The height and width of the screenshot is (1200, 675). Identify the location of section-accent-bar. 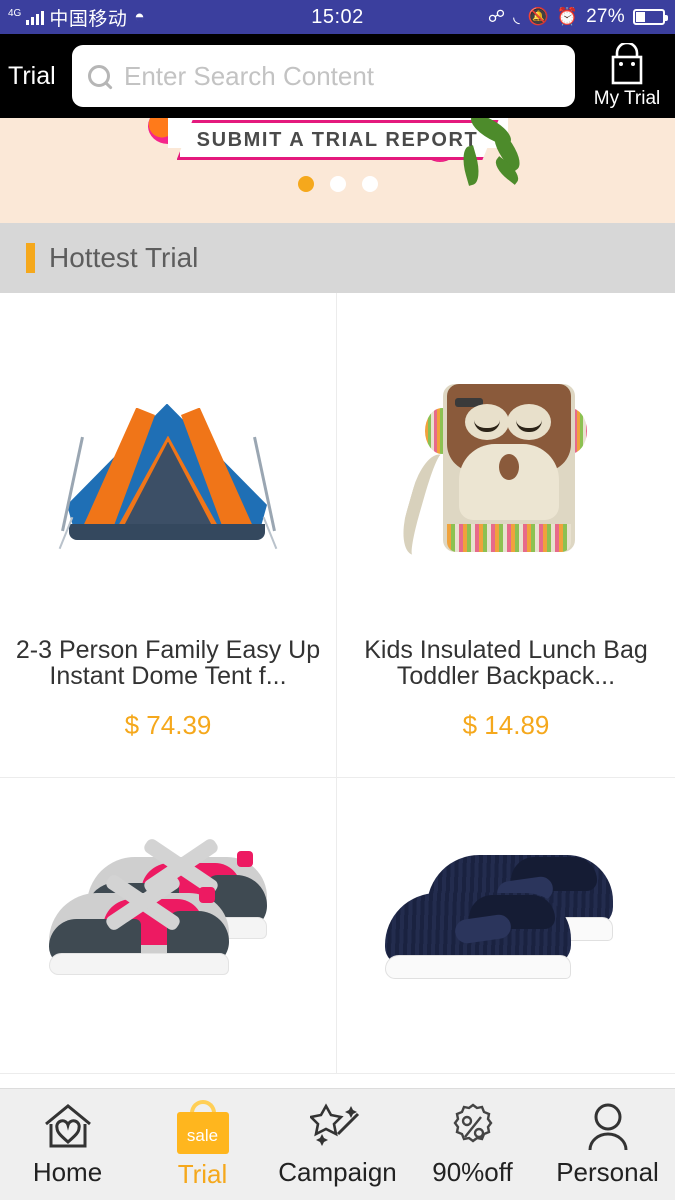
(30, 258).